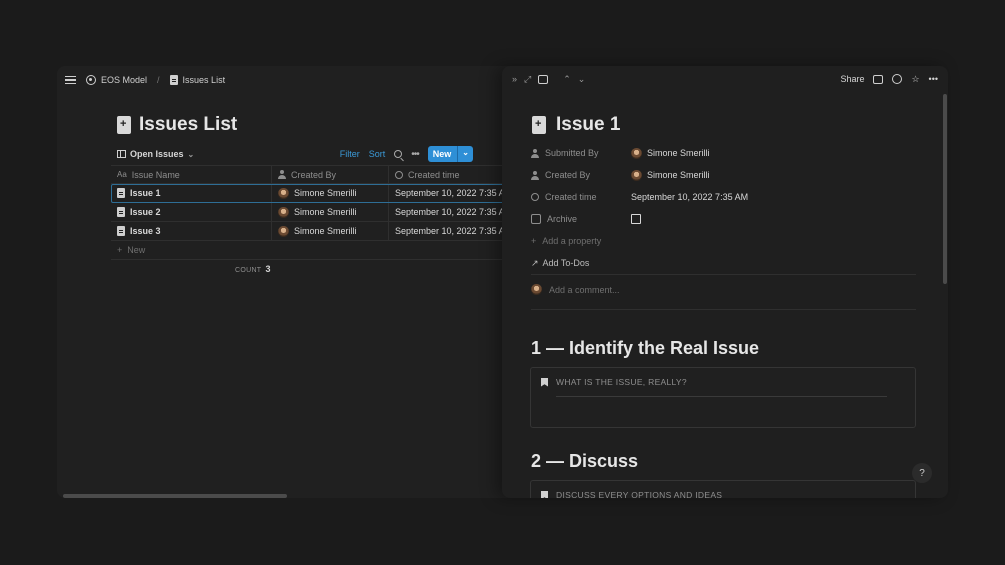 The height and width of the screenshot is (565, 1005). I want to click on archive-checkbox, so click(636, 219).